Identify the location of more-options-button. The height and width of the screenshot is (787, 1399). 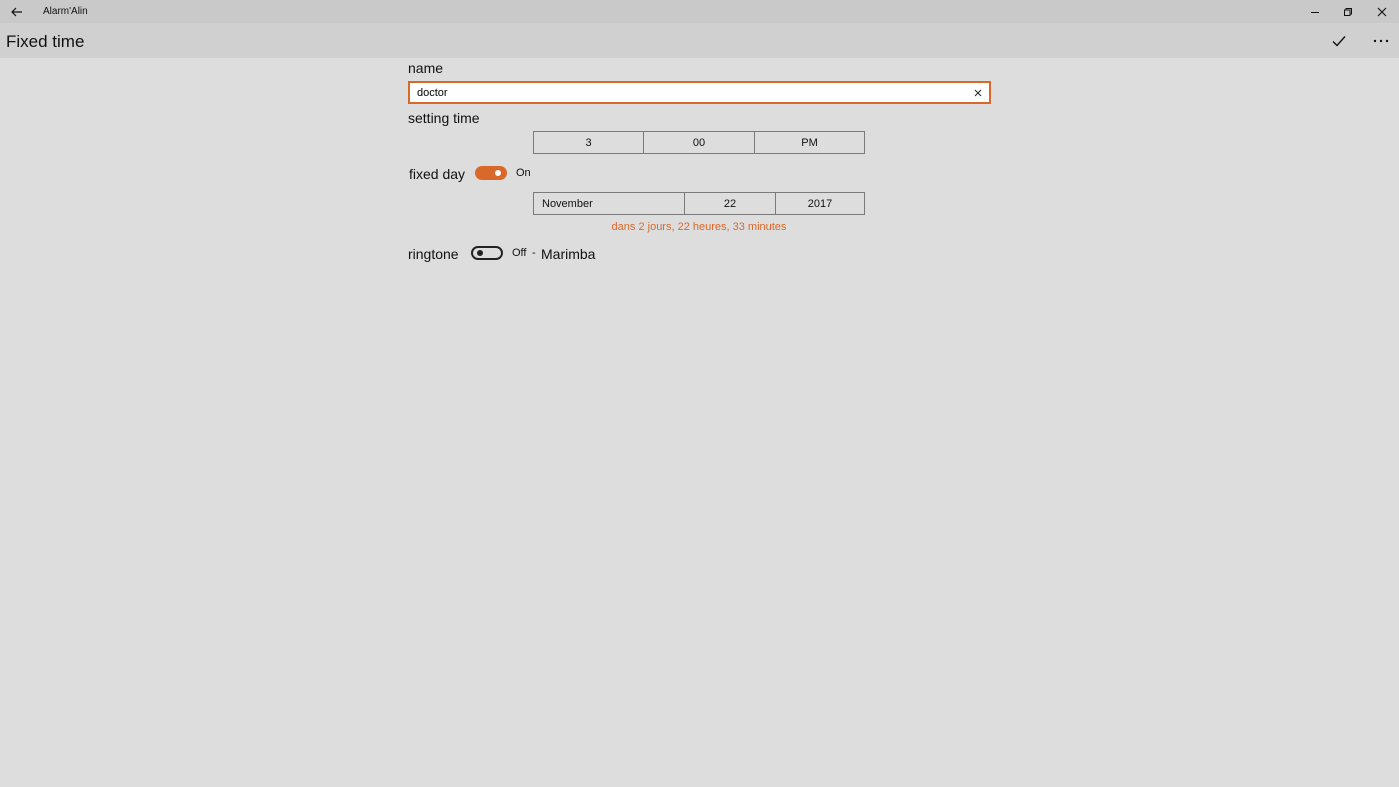
(1380, 40).